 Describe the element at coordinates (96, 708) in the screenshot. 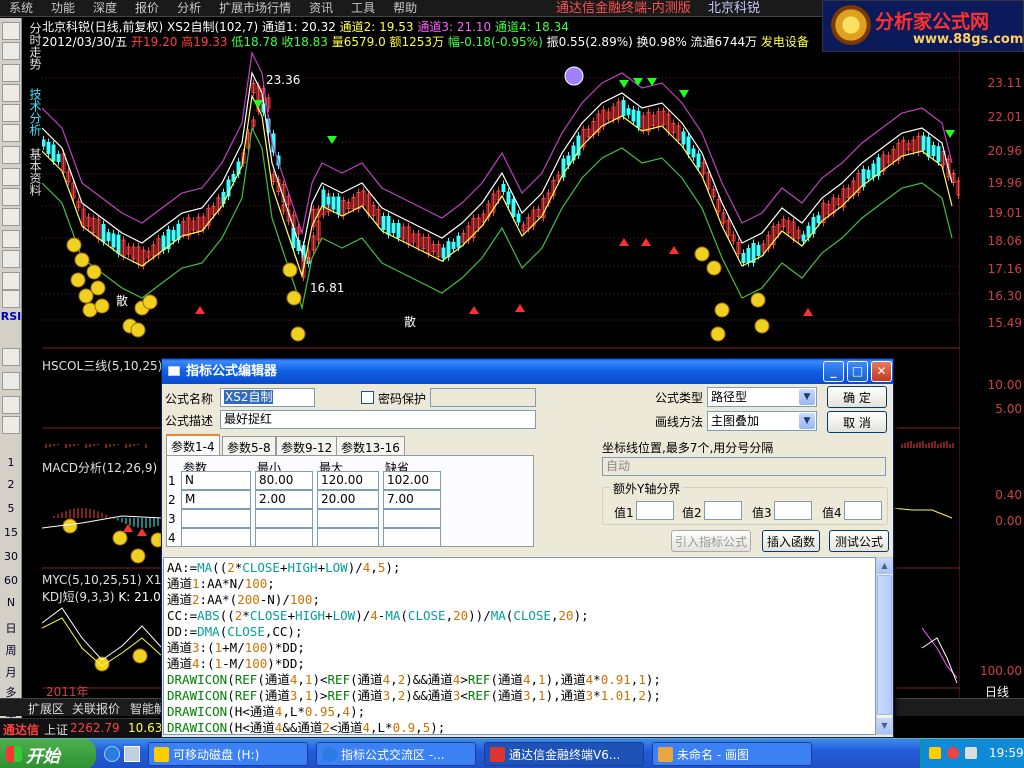

I see `tab-related-quotes: 关联报价` at that location.